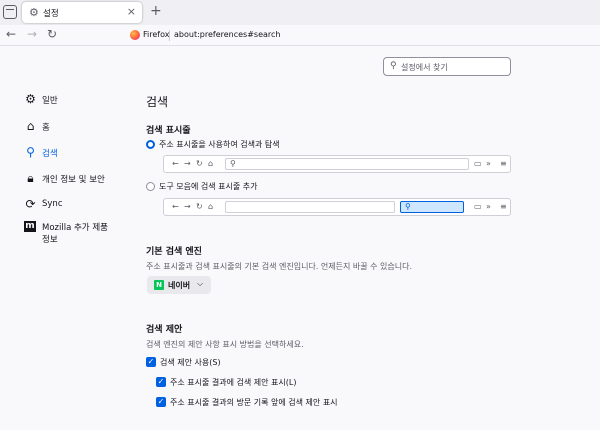 This screenshot has height=430, width=600. What do you see at coordinates (300, 12) in the screenshot?
I see `tab-strip: ⚙ 설정 × +` at bounding box center [300, 12].